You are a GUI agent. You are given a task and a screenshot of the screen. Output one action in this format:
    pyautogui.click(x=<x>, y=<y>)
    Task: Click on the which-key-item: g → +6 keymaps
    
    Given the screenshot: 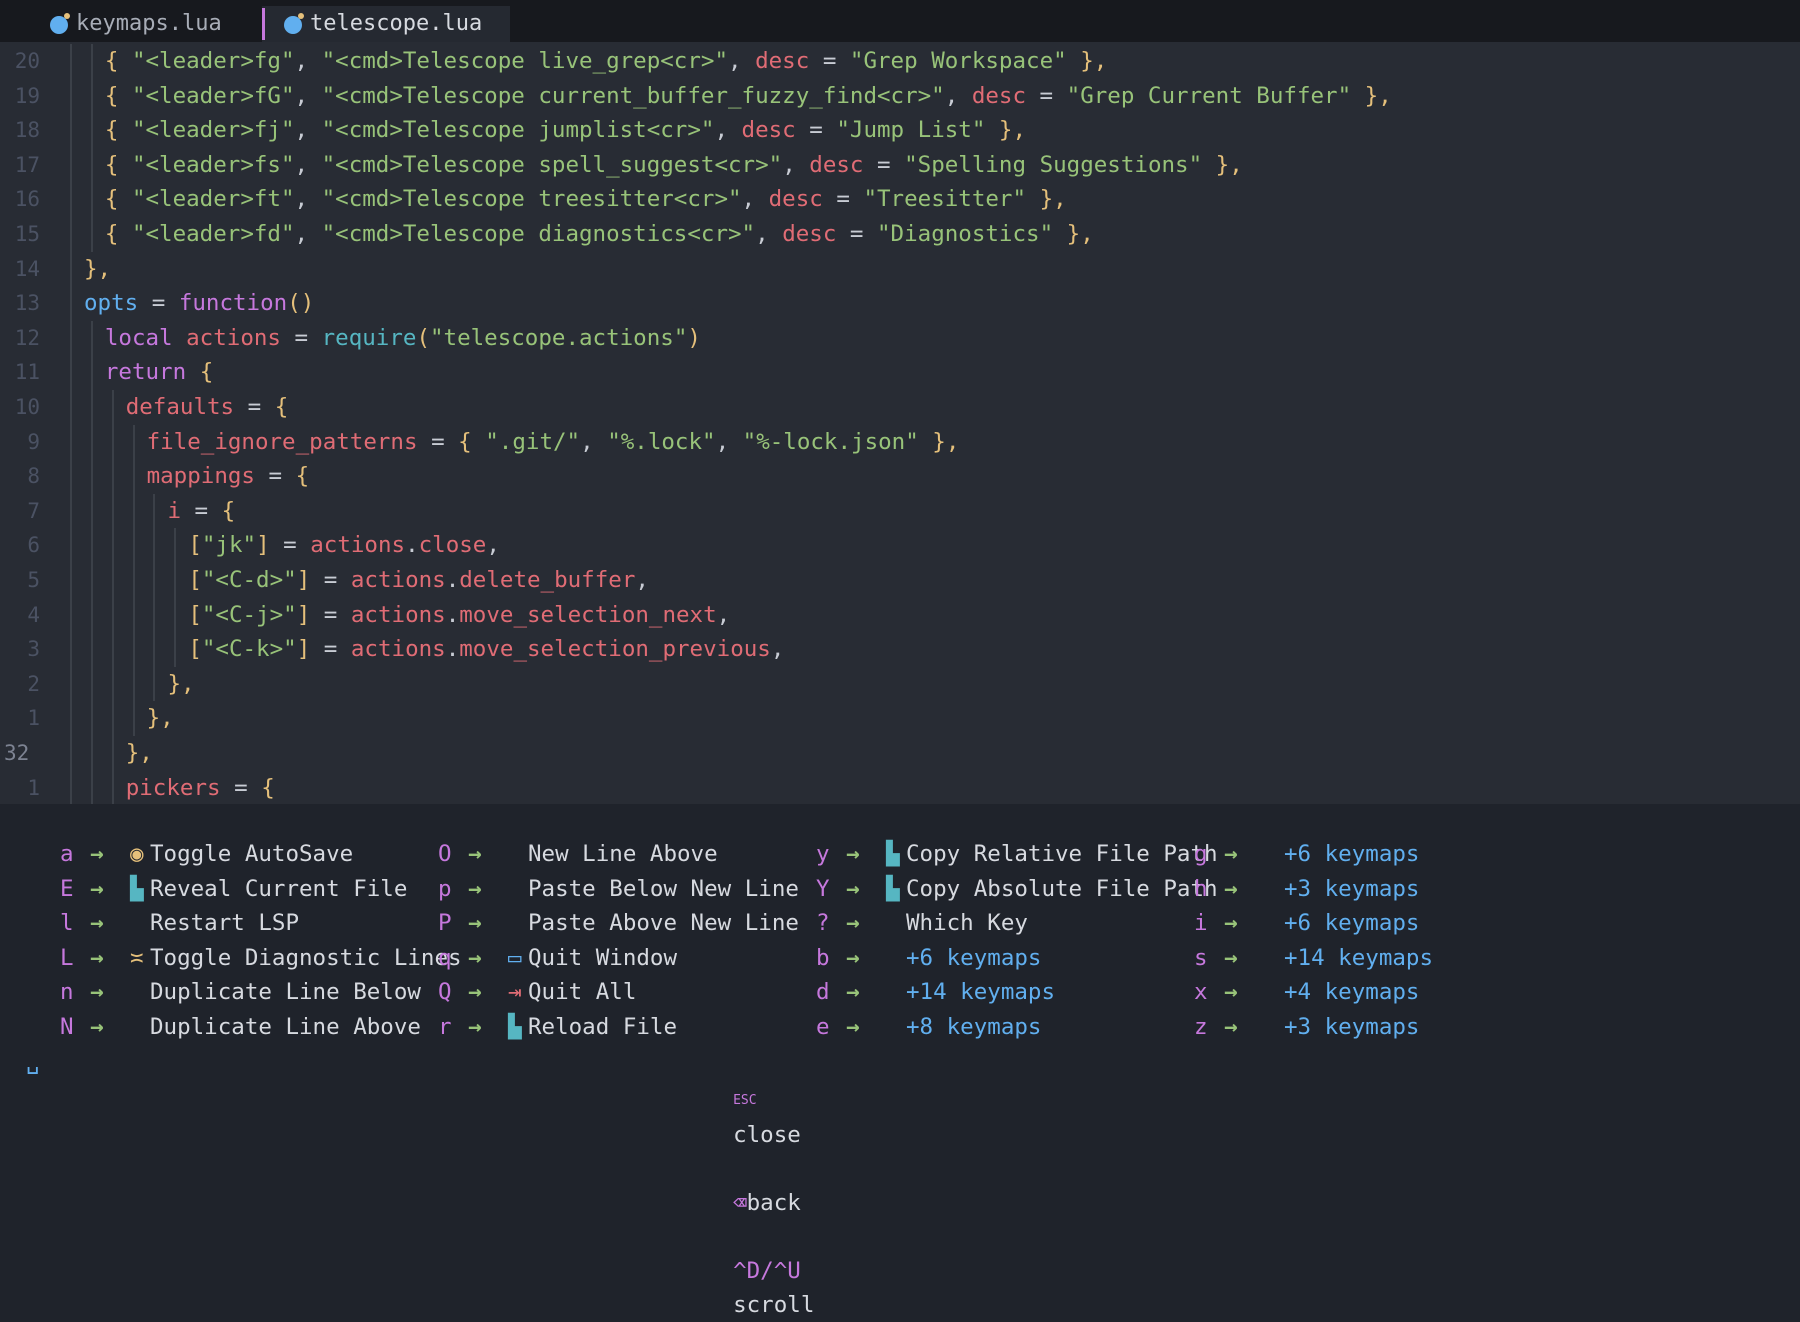 What is the action you would take?
    pyautogui.click(x=1306, y=854)
    